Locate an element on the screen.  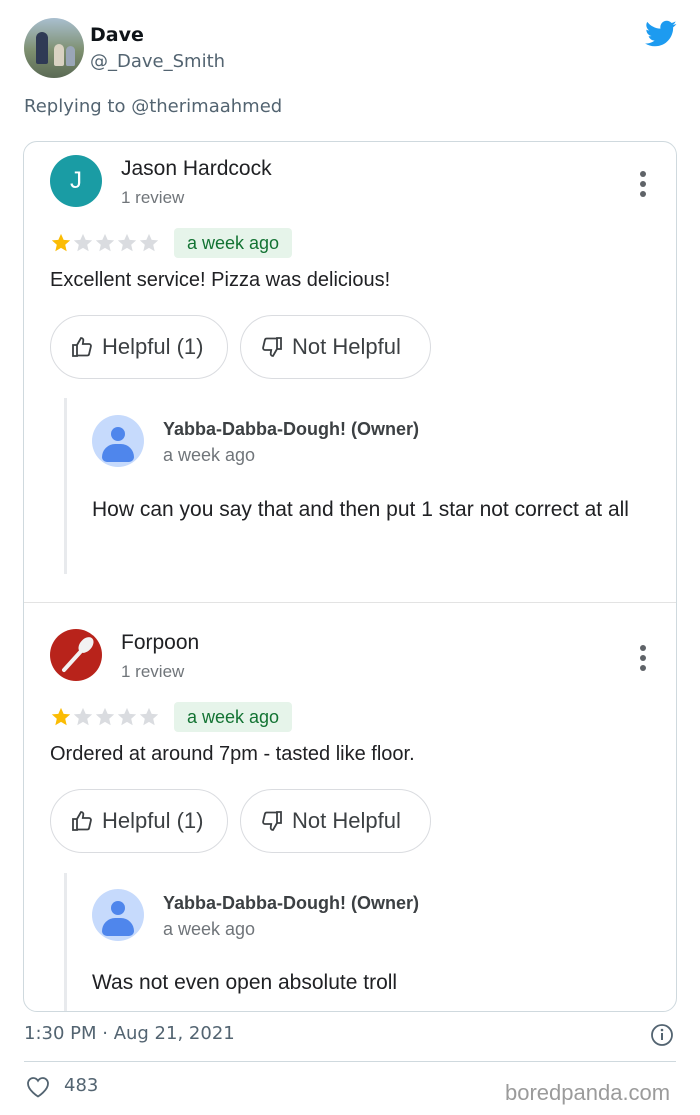
review-text: Excellent service! Pizza was delicious! is located at coordinates (220, 280).